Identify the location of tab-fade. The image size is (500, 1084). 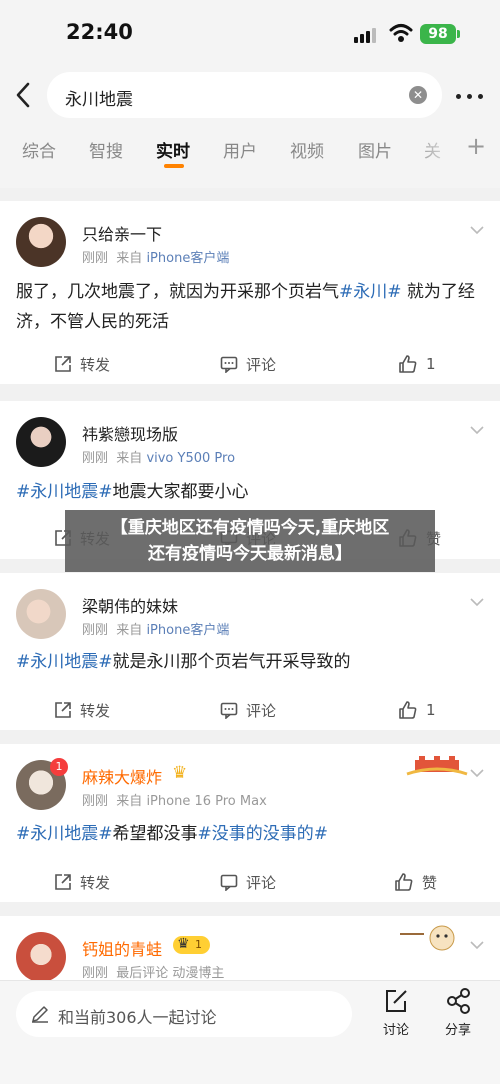
(434, 156).